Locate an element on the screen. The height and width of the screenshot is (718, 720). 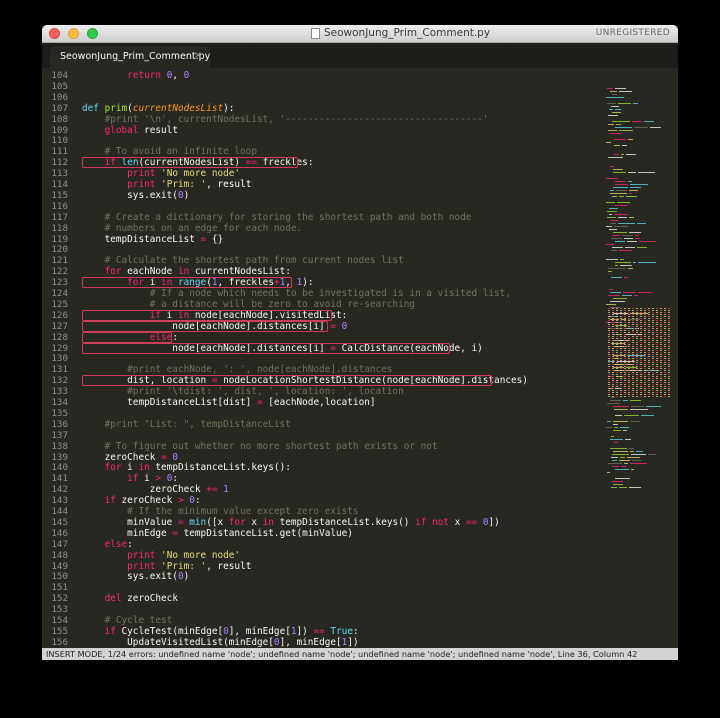
tab-file: SeowonJung_Prim_Comment.py × is located at coordinates (130, 57).